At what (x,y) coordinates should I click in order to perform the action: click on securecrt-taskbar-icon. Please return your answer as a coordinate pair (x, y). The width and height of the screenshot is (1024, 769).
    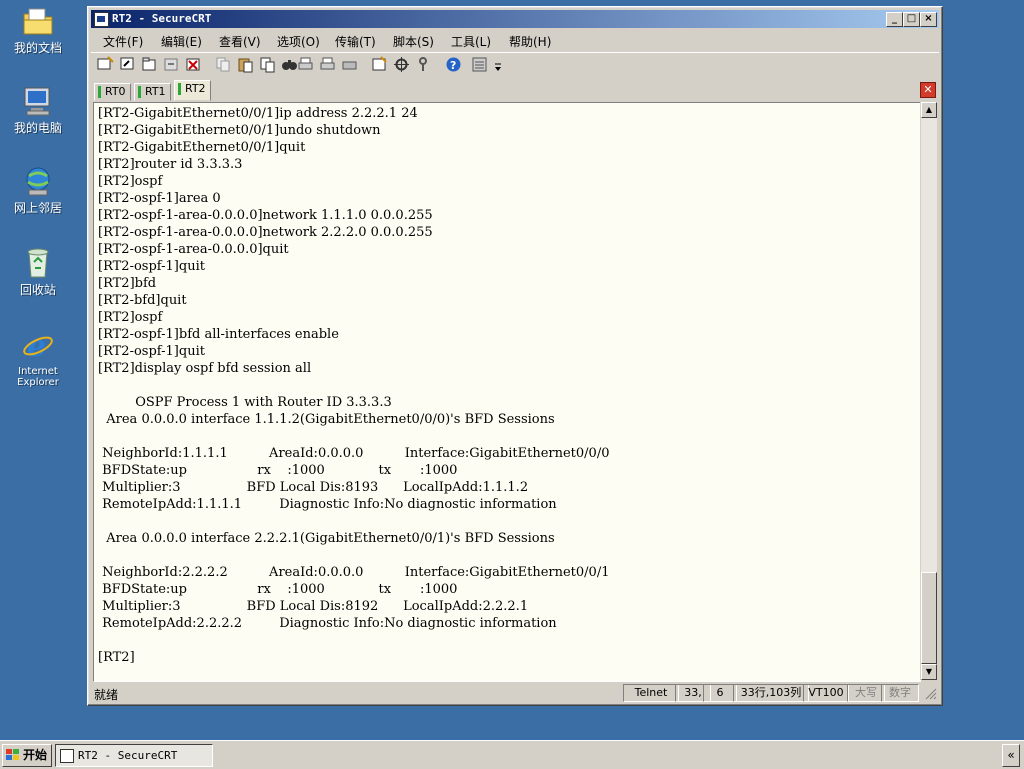
    Looking at the image, I should click on (67, 756).